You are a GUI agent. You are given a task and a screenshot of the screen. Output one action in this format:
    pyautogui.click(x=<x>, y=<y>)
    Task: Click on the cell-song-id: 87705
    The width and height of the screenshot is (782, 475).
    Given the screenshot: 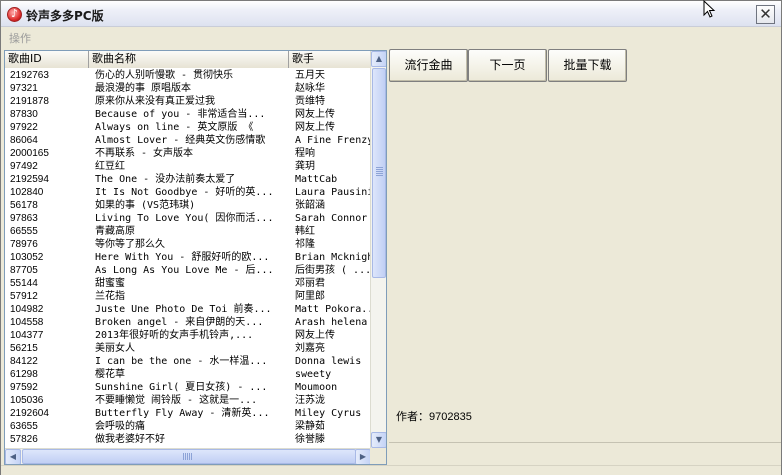 What is the action you would take?
    pyautogui.click(x=24, y=270)
    